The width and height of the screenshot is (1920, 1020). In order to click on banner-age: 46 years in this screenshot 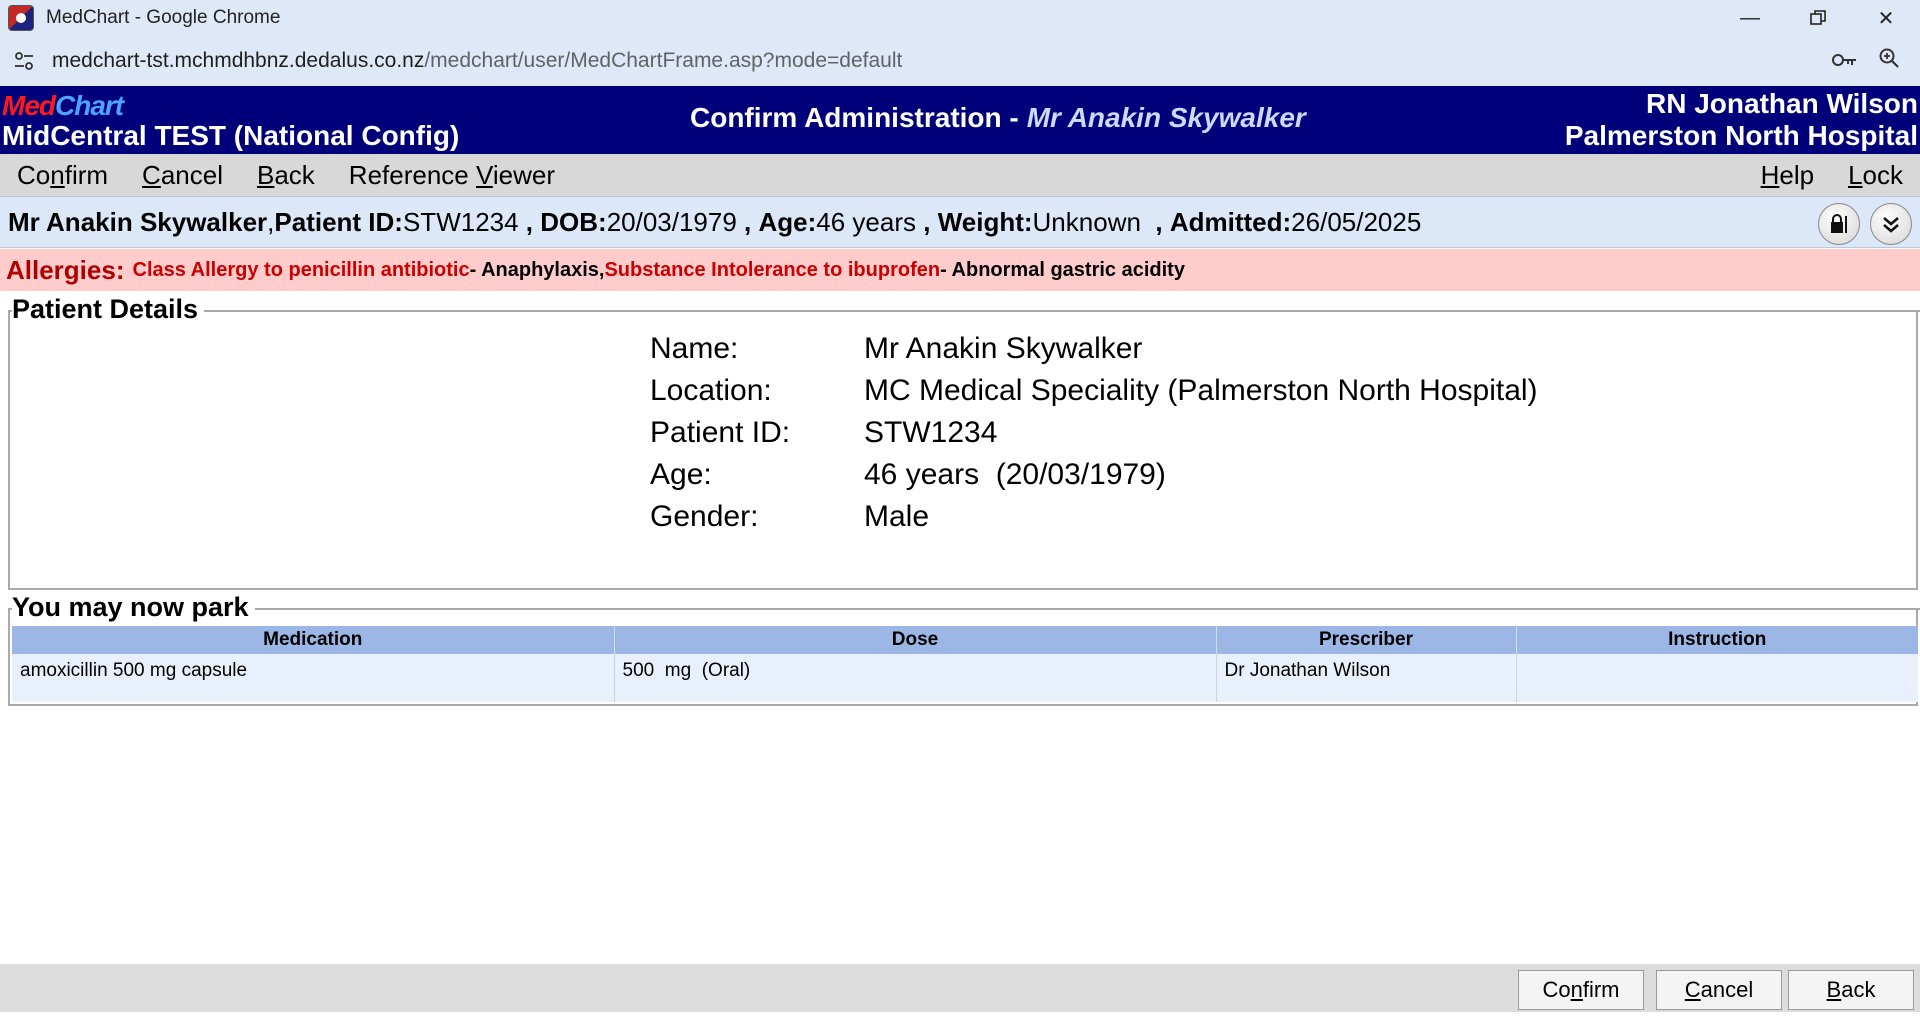, I will do `click(866, 221)`.